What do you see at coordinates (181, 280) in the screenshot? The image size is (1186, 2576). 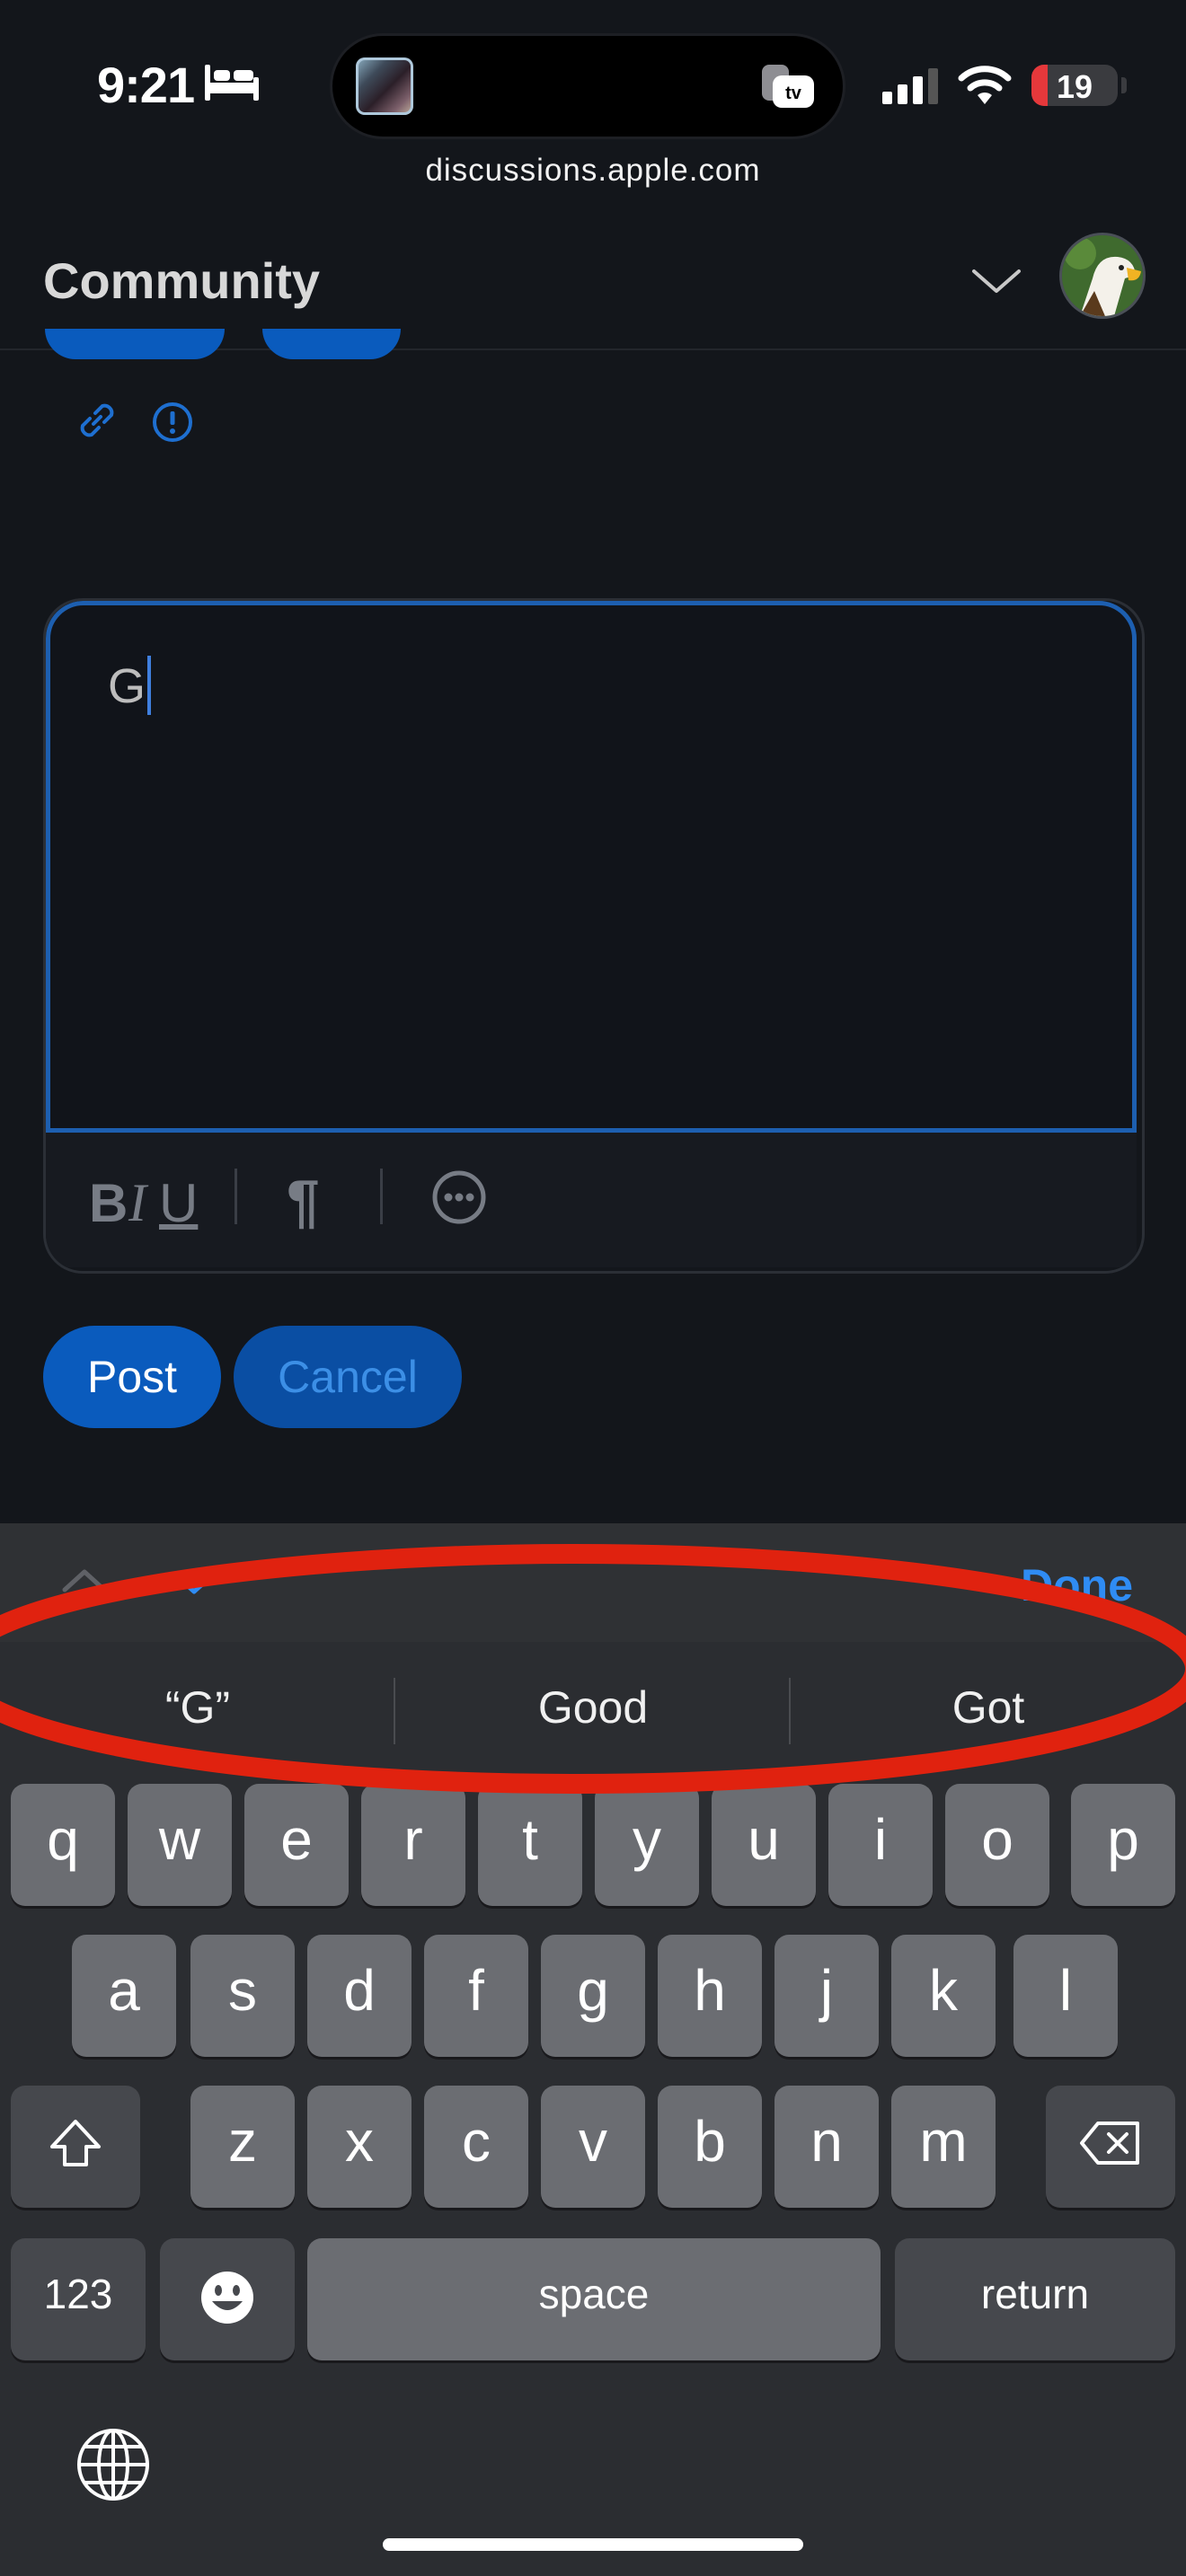 I see `page-title: Community` at bounding box center [181, 280].